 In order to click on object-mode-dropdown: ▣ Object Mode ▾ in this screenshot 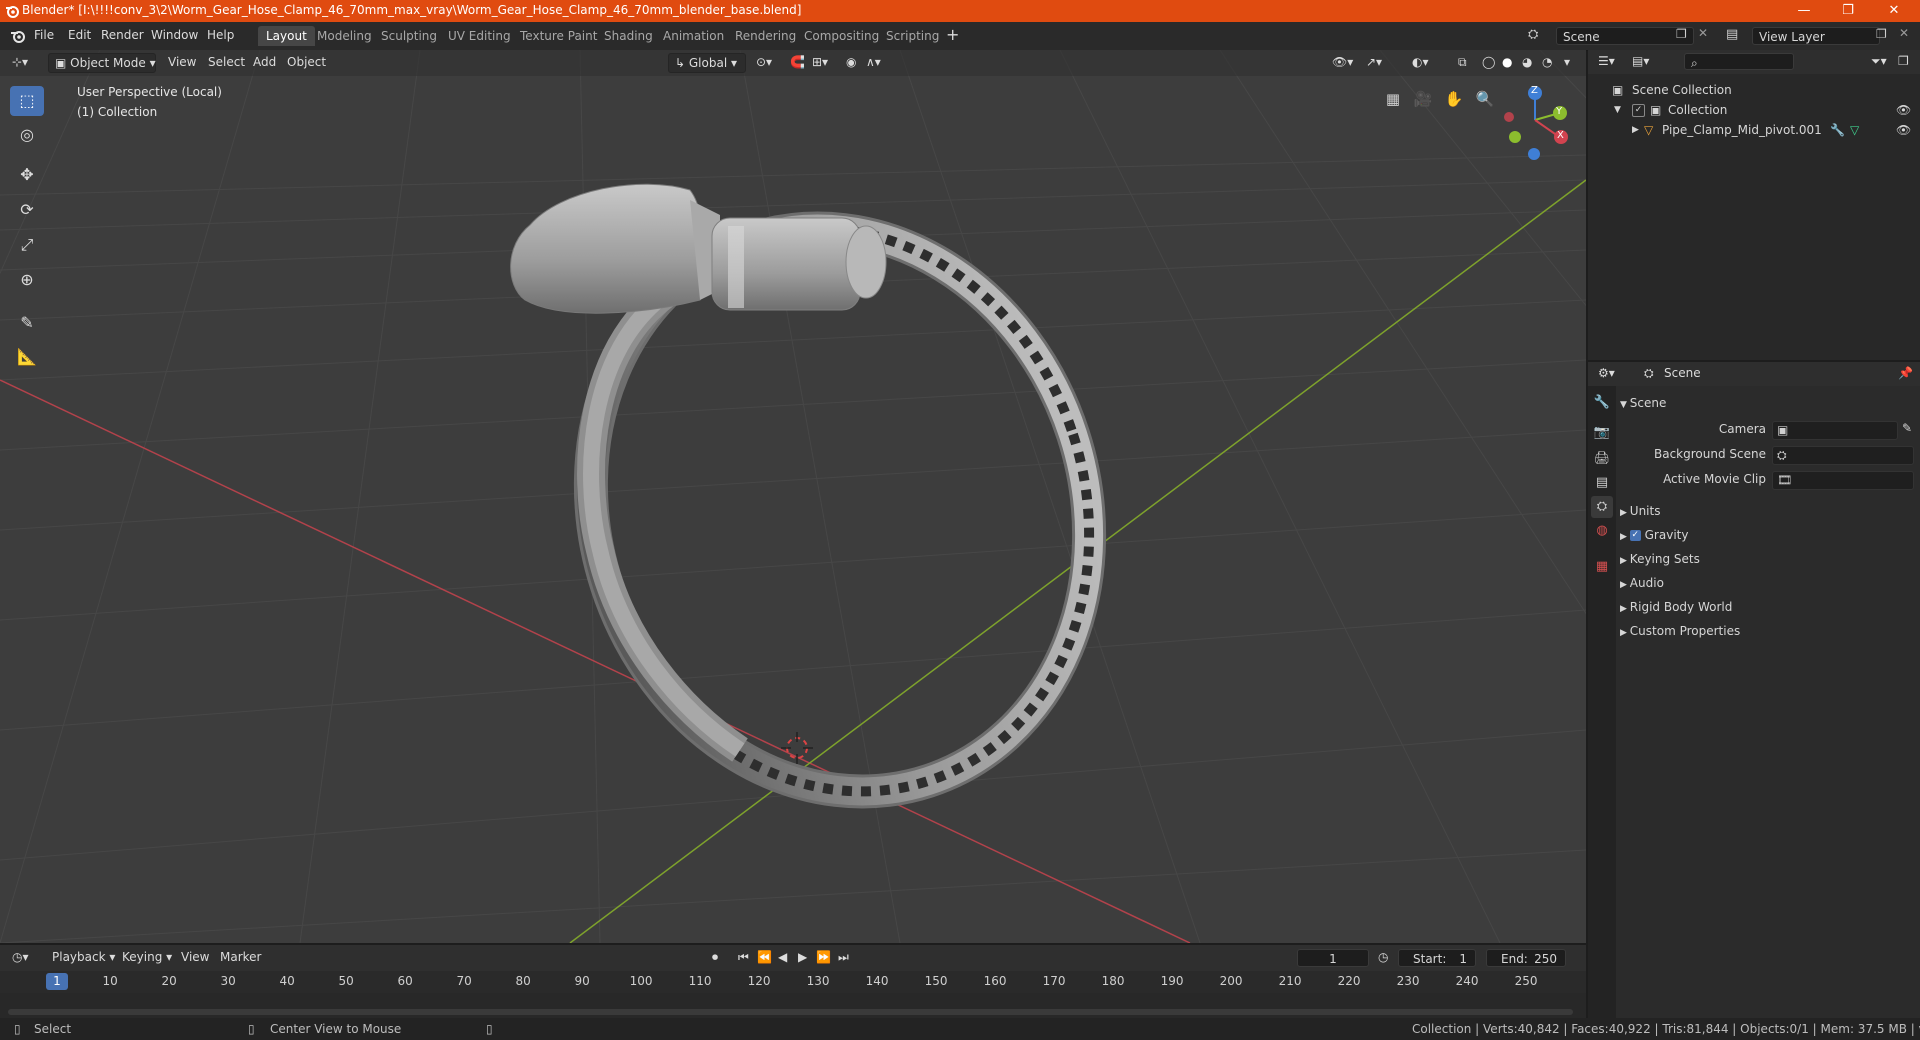, I will do `click(102, 63)`.